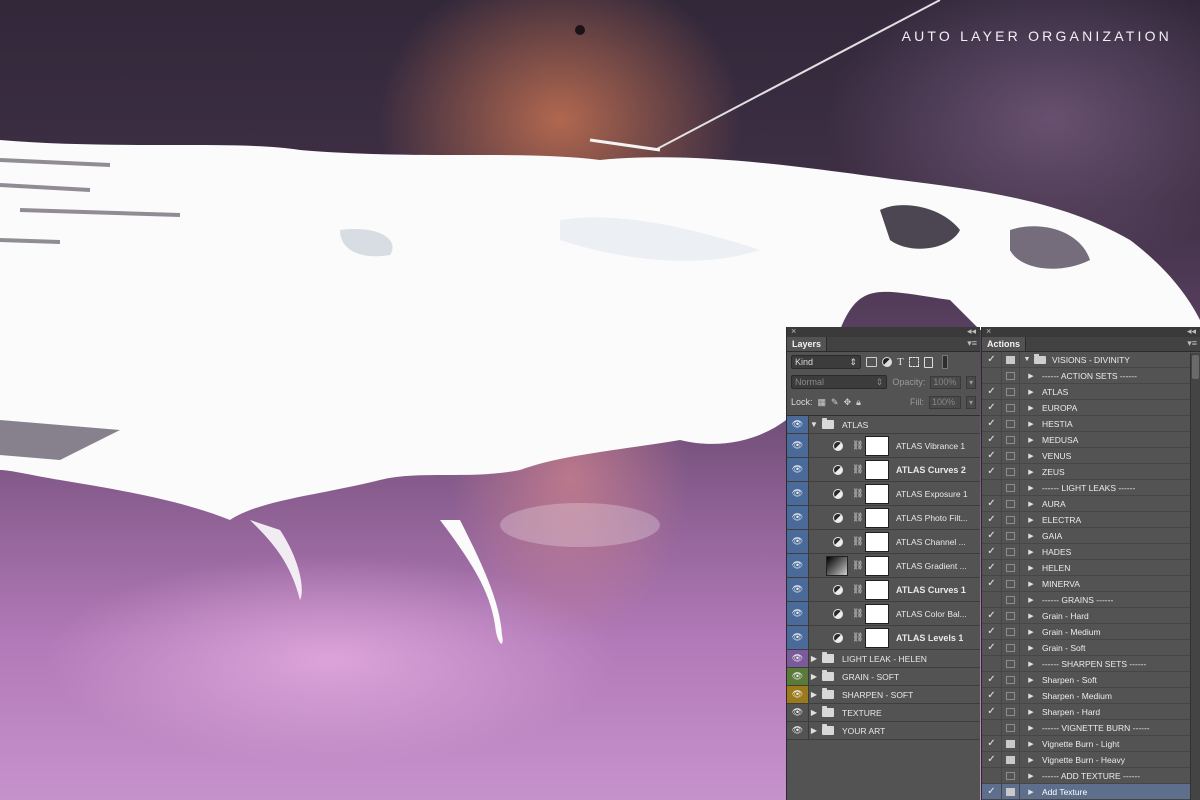  Describe the element at coordinates (1091, 392) in the screenshot. I see `action-row: ✓ ▶ ATLAS` at that location.